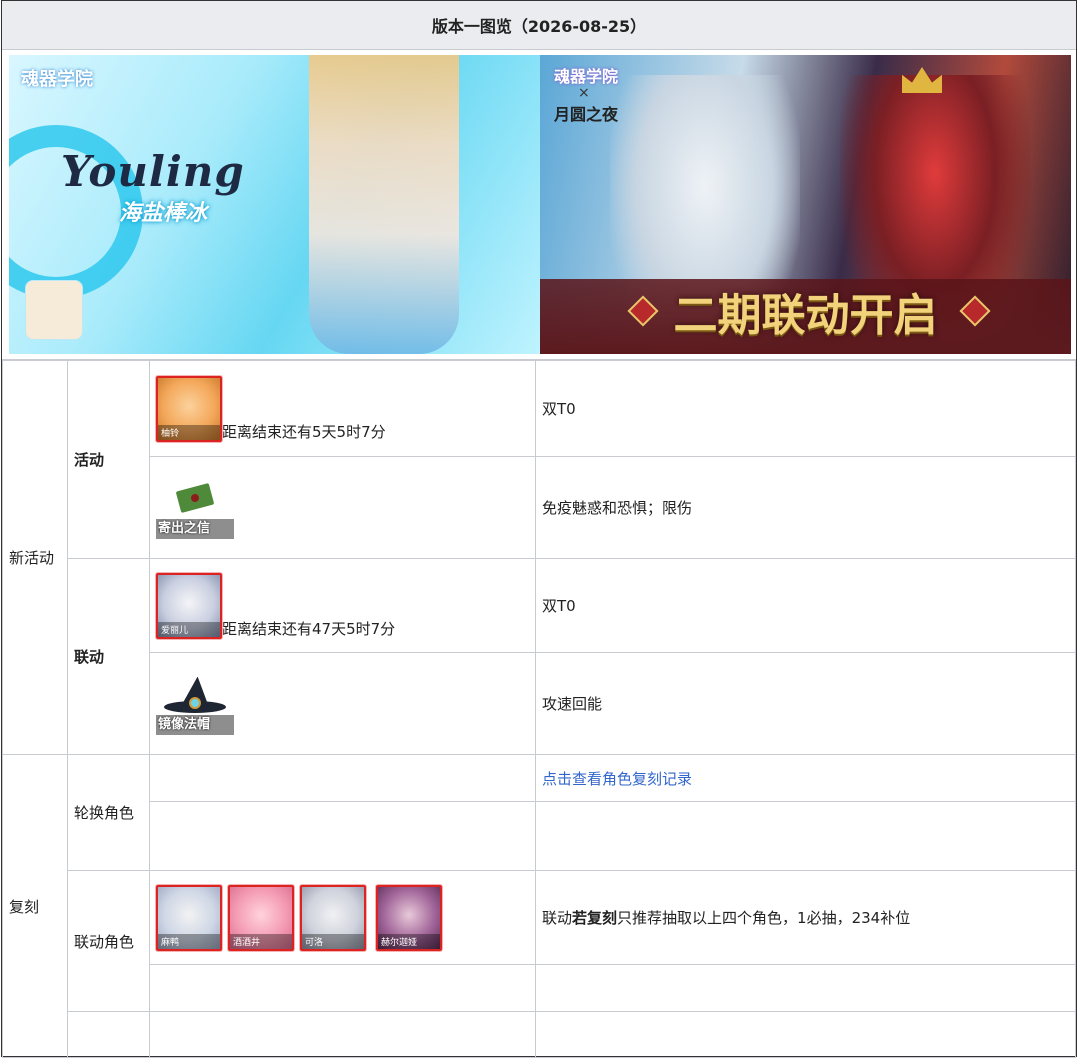 The image size is (1080, 1059). I want to click on character-avatar: 爱丽儿, so click(189, 605).